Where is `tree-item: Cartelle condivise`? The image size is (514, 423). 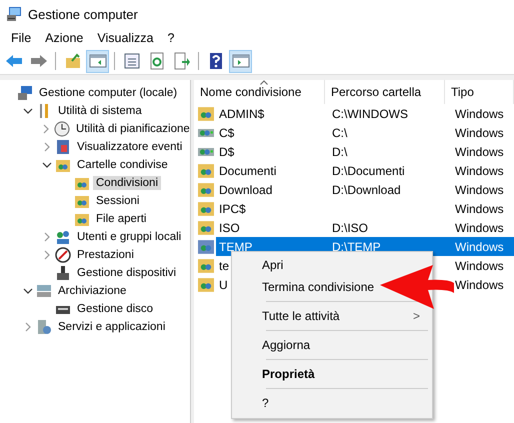
tree-item: Cartelle condivise is located at coordinates (122, 165).